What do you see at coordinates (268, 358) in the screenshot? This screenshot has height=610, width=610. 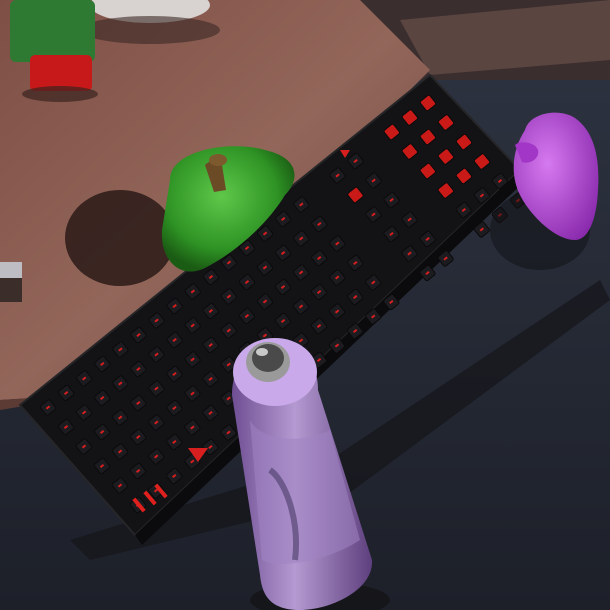 I see `nozzle-top` at bounding box center [268, 358].